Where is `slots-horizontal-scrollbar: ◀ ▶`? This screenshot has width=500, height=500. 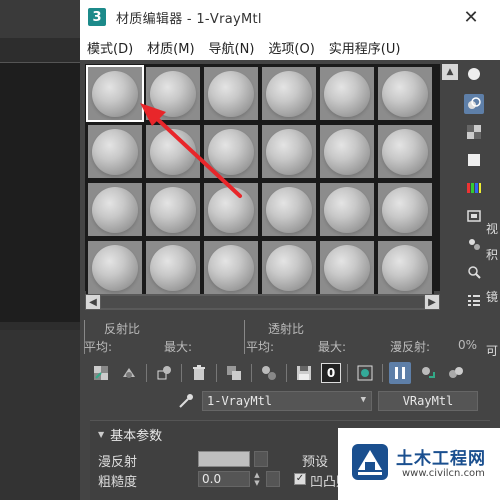
slots-horizontal-scrollbar: ◀ ▶ is located at coordinates (262, 302).